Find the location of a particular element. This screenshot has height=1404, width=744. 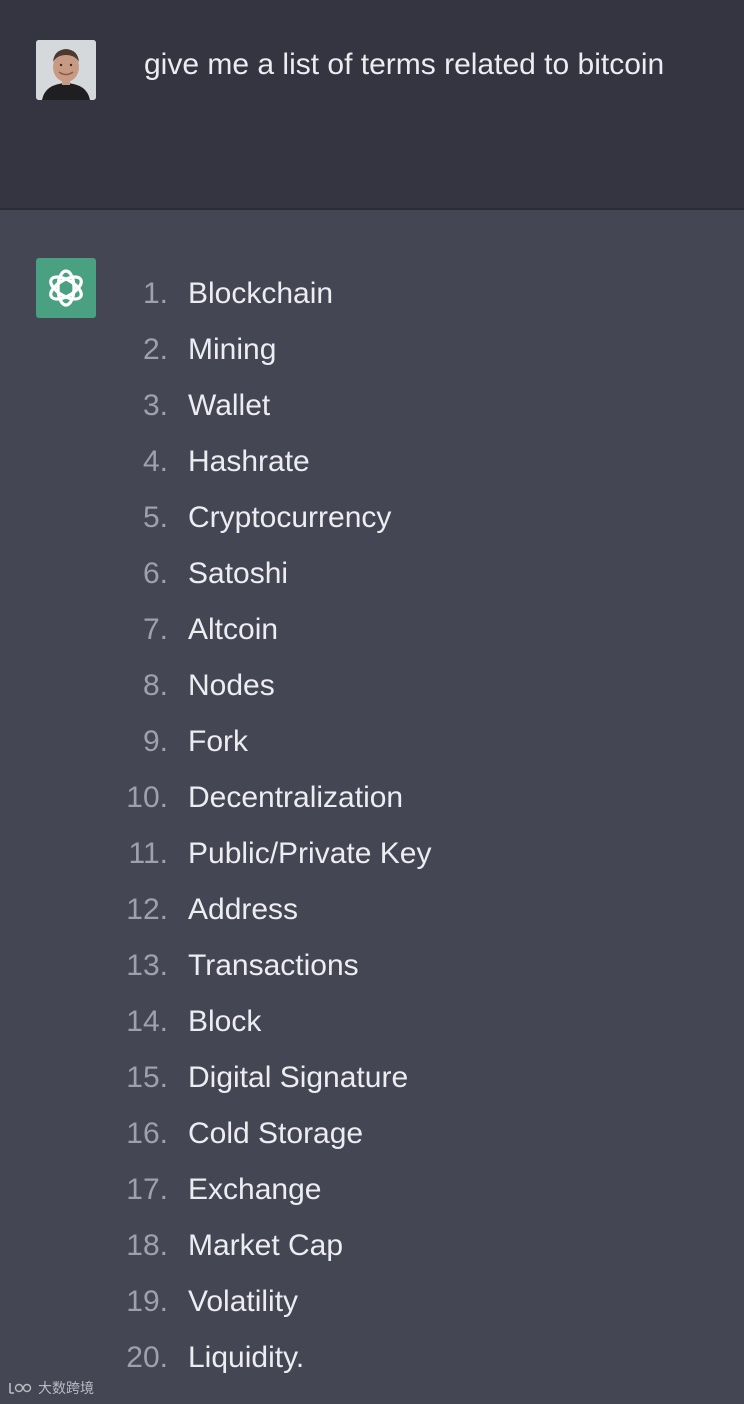

list-item-number: 13. is located at coordinates (147, 965).